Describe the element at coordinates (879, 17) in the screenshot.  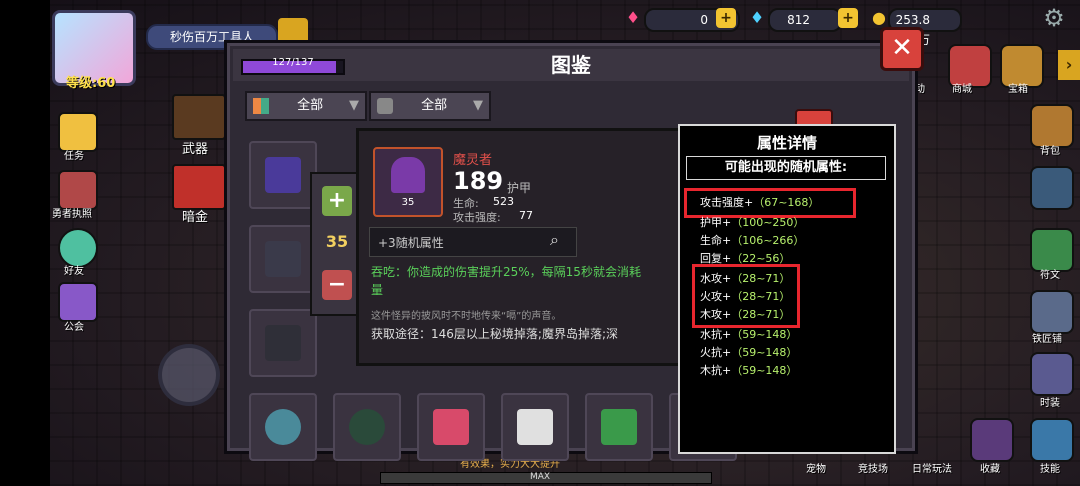
I see `gold-coin-icon: ●` at that location.